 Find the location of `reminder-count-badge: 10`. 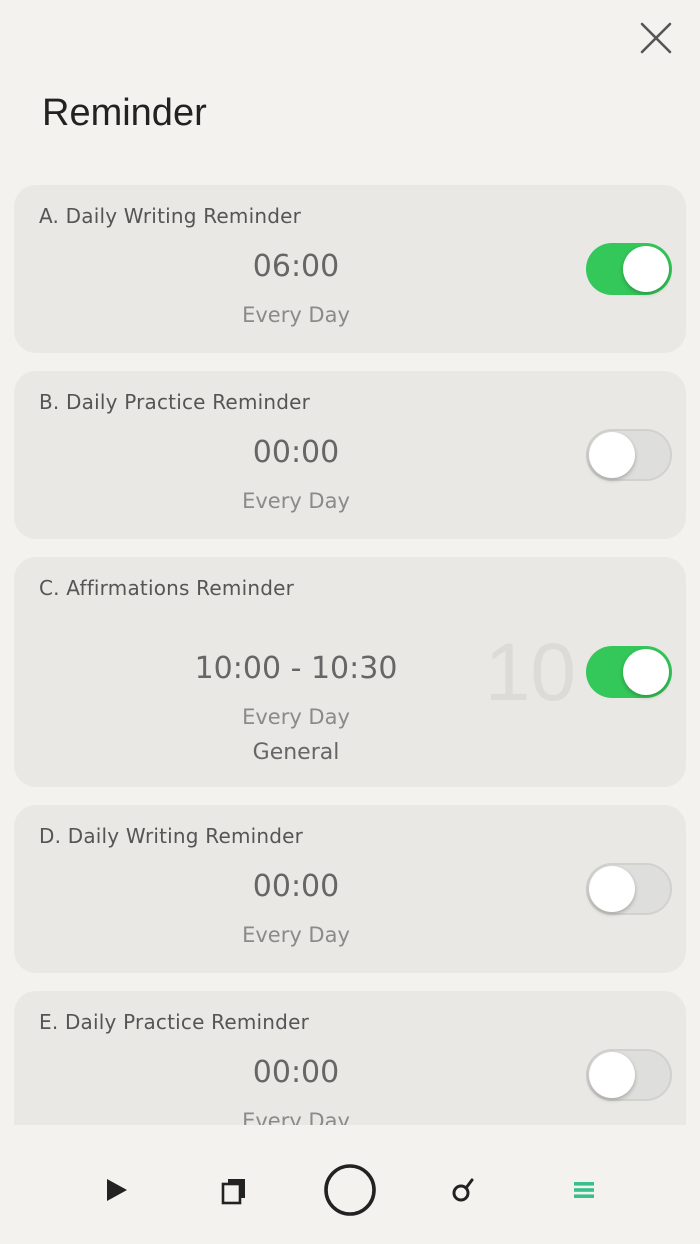

reminder-count-badge: 10 is located at coordinates (530, 672).